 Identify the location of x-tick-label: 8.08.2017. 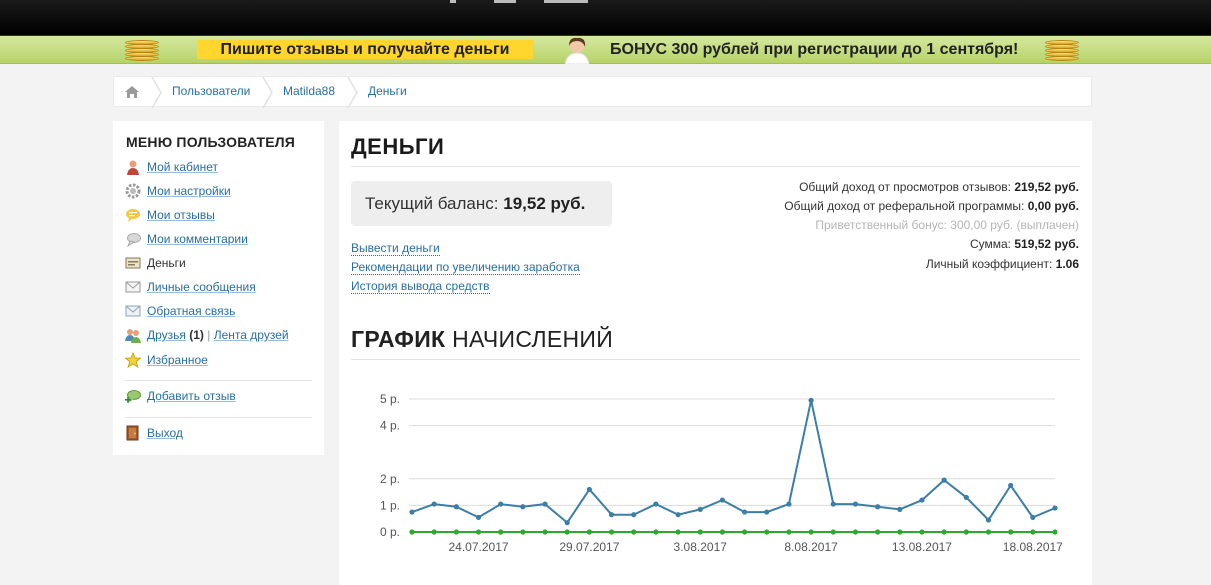
(811, 547).